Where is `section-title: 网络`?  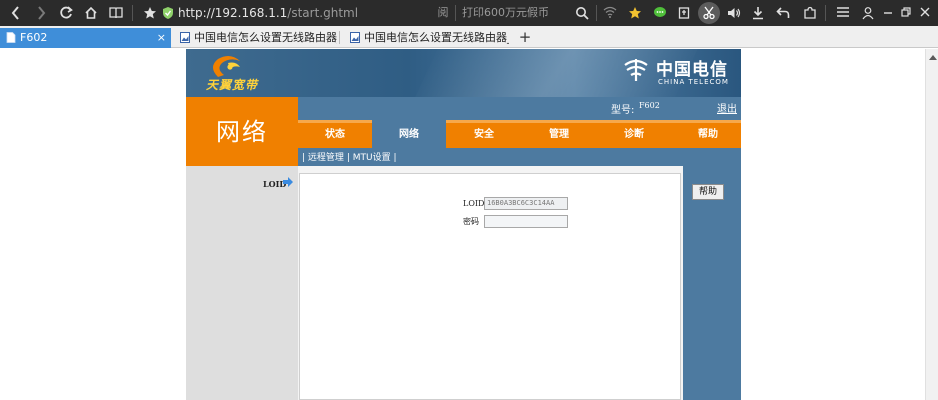
section-title: 网络 is located at coordinates (242, 132).